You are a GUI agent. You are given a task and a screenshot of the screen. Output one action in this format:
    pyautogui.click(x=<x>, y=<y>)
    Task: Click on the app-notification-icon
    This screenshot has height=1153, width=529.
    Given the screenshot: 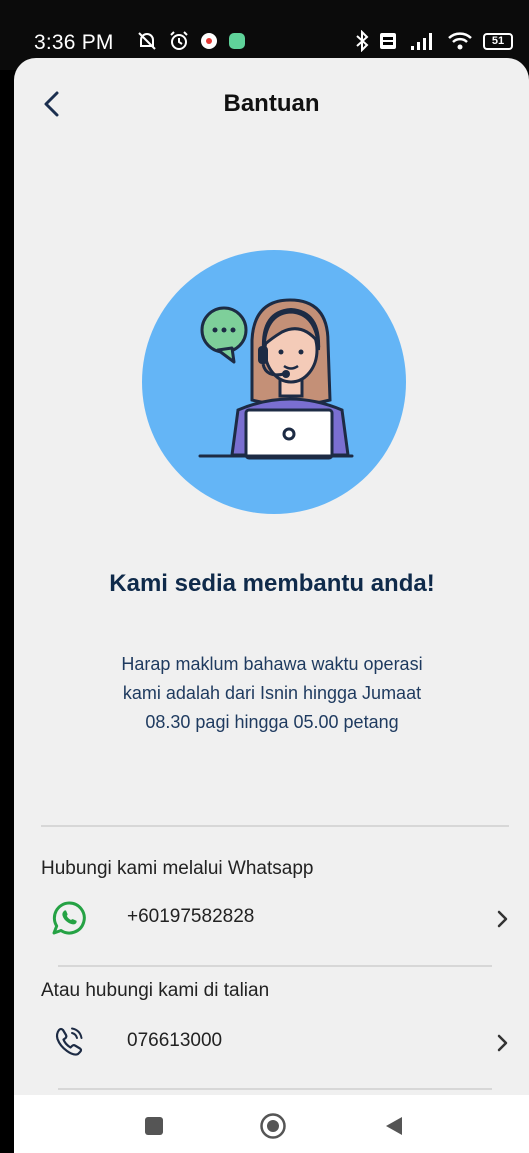 What is the action you would take?
    pyautogui.click(x=209, y=41)
    